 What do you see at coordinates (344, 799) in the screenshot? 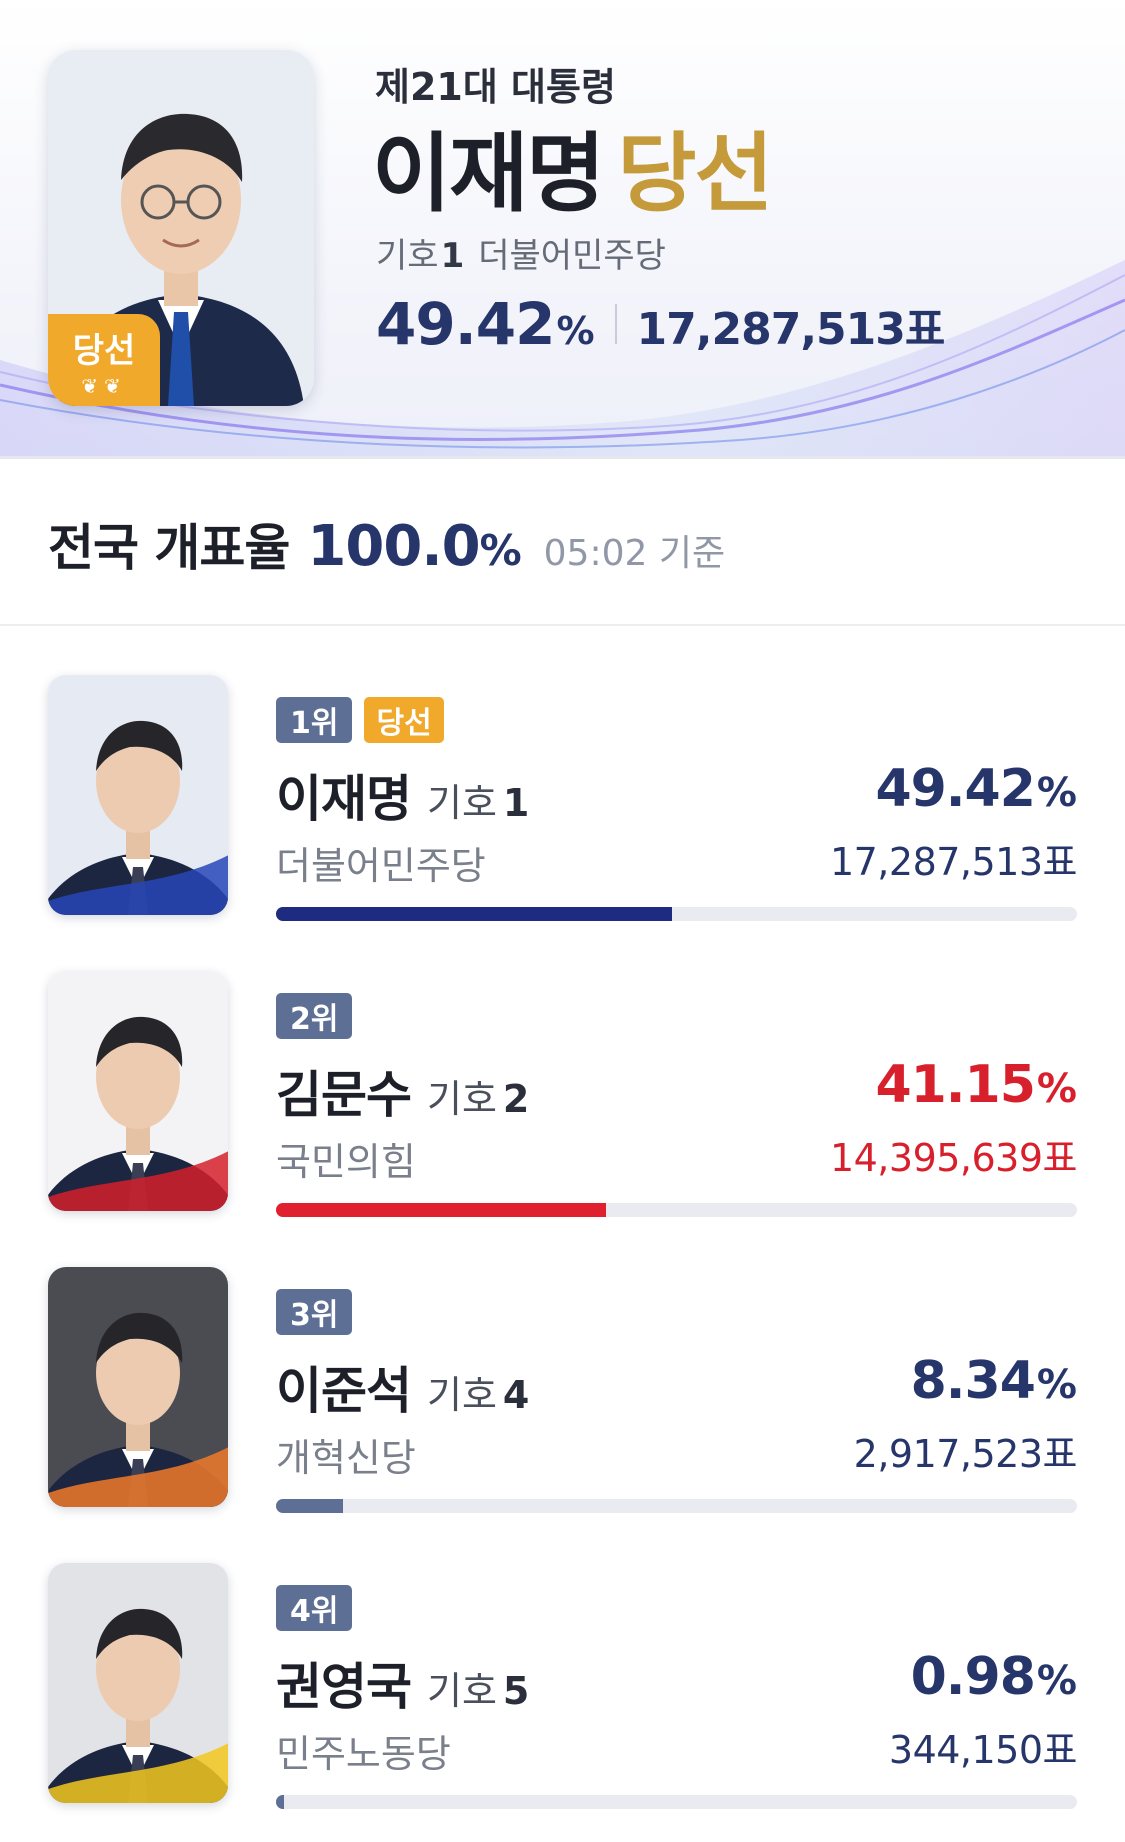
I see `candidate-name: 이재명` at bounding box center [344, 799].